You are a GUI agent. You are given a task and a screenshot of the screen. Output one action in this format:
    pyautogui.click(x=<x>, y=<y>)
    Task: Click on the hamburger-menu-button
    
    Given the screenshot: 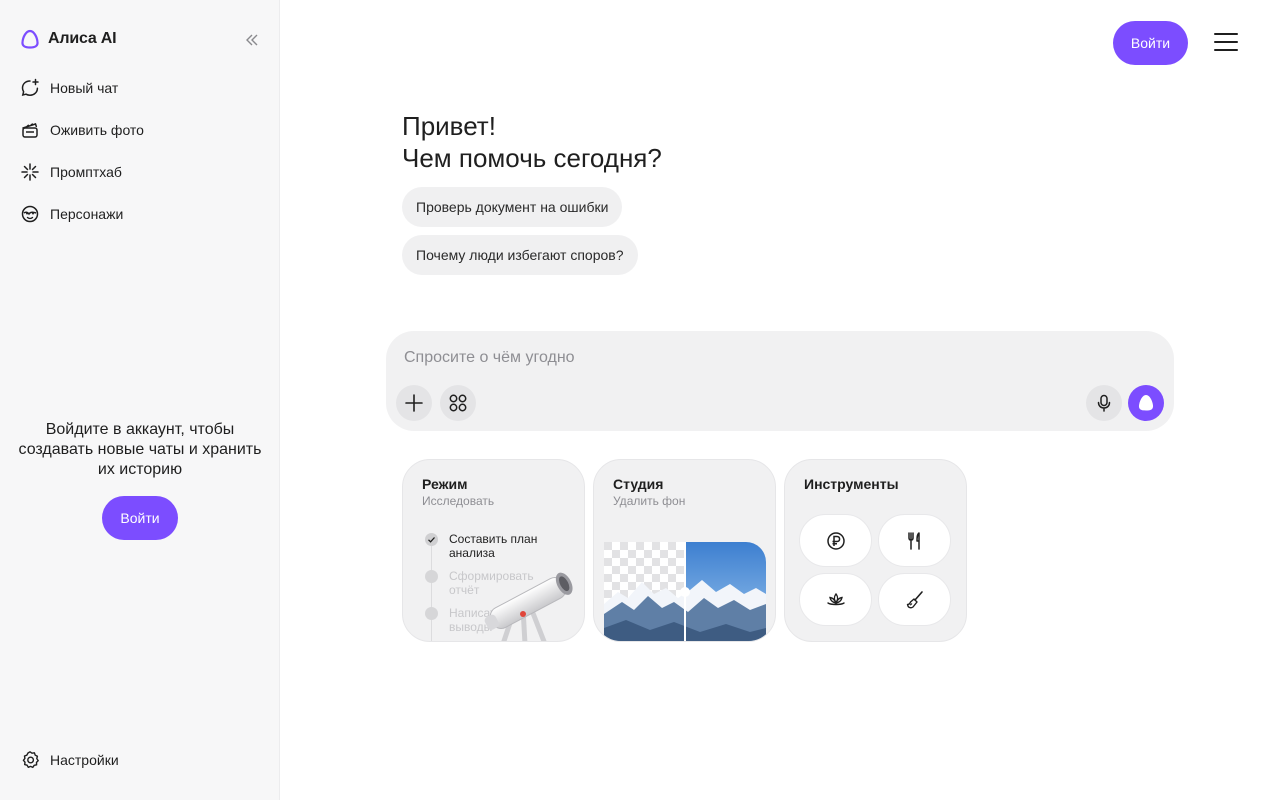 What is the action you would take?
    pyautogui.click(x=1226, y=43)
    